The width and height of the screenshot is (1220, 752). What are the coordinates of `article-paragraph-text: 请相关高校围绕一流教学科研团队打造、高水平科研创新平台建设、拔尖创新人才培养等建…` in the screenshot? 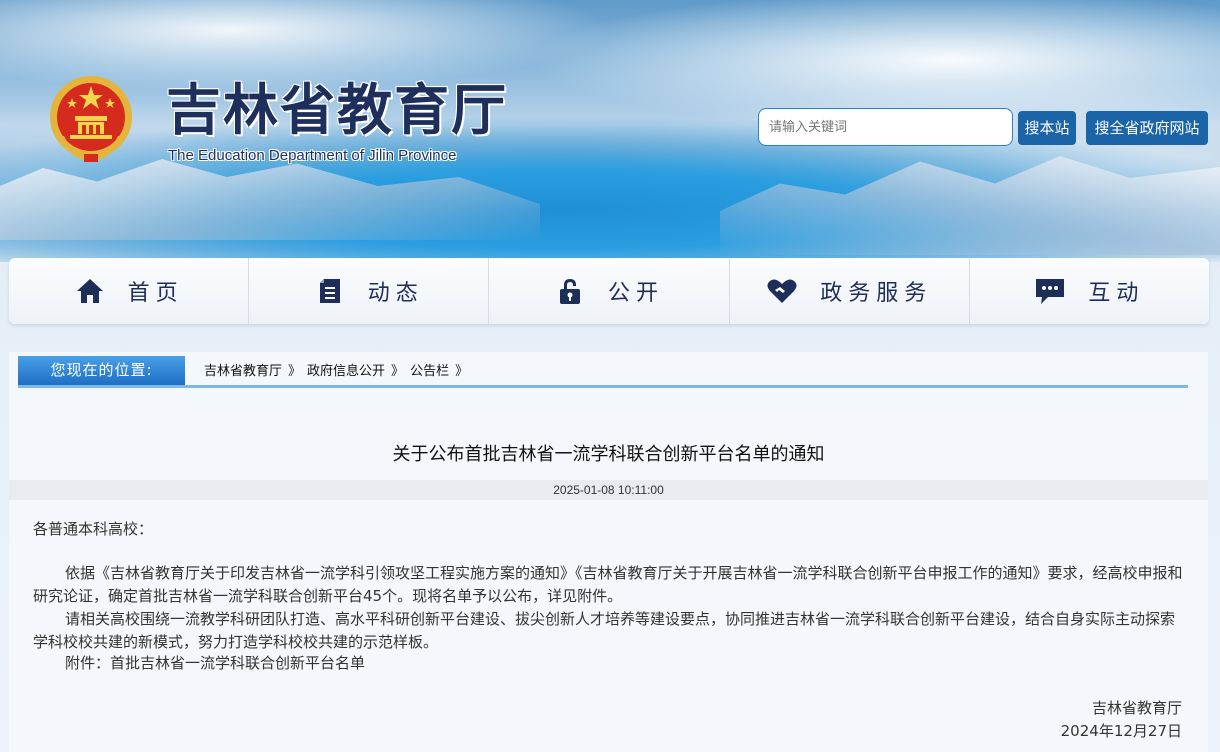 It's located at (604, 630).